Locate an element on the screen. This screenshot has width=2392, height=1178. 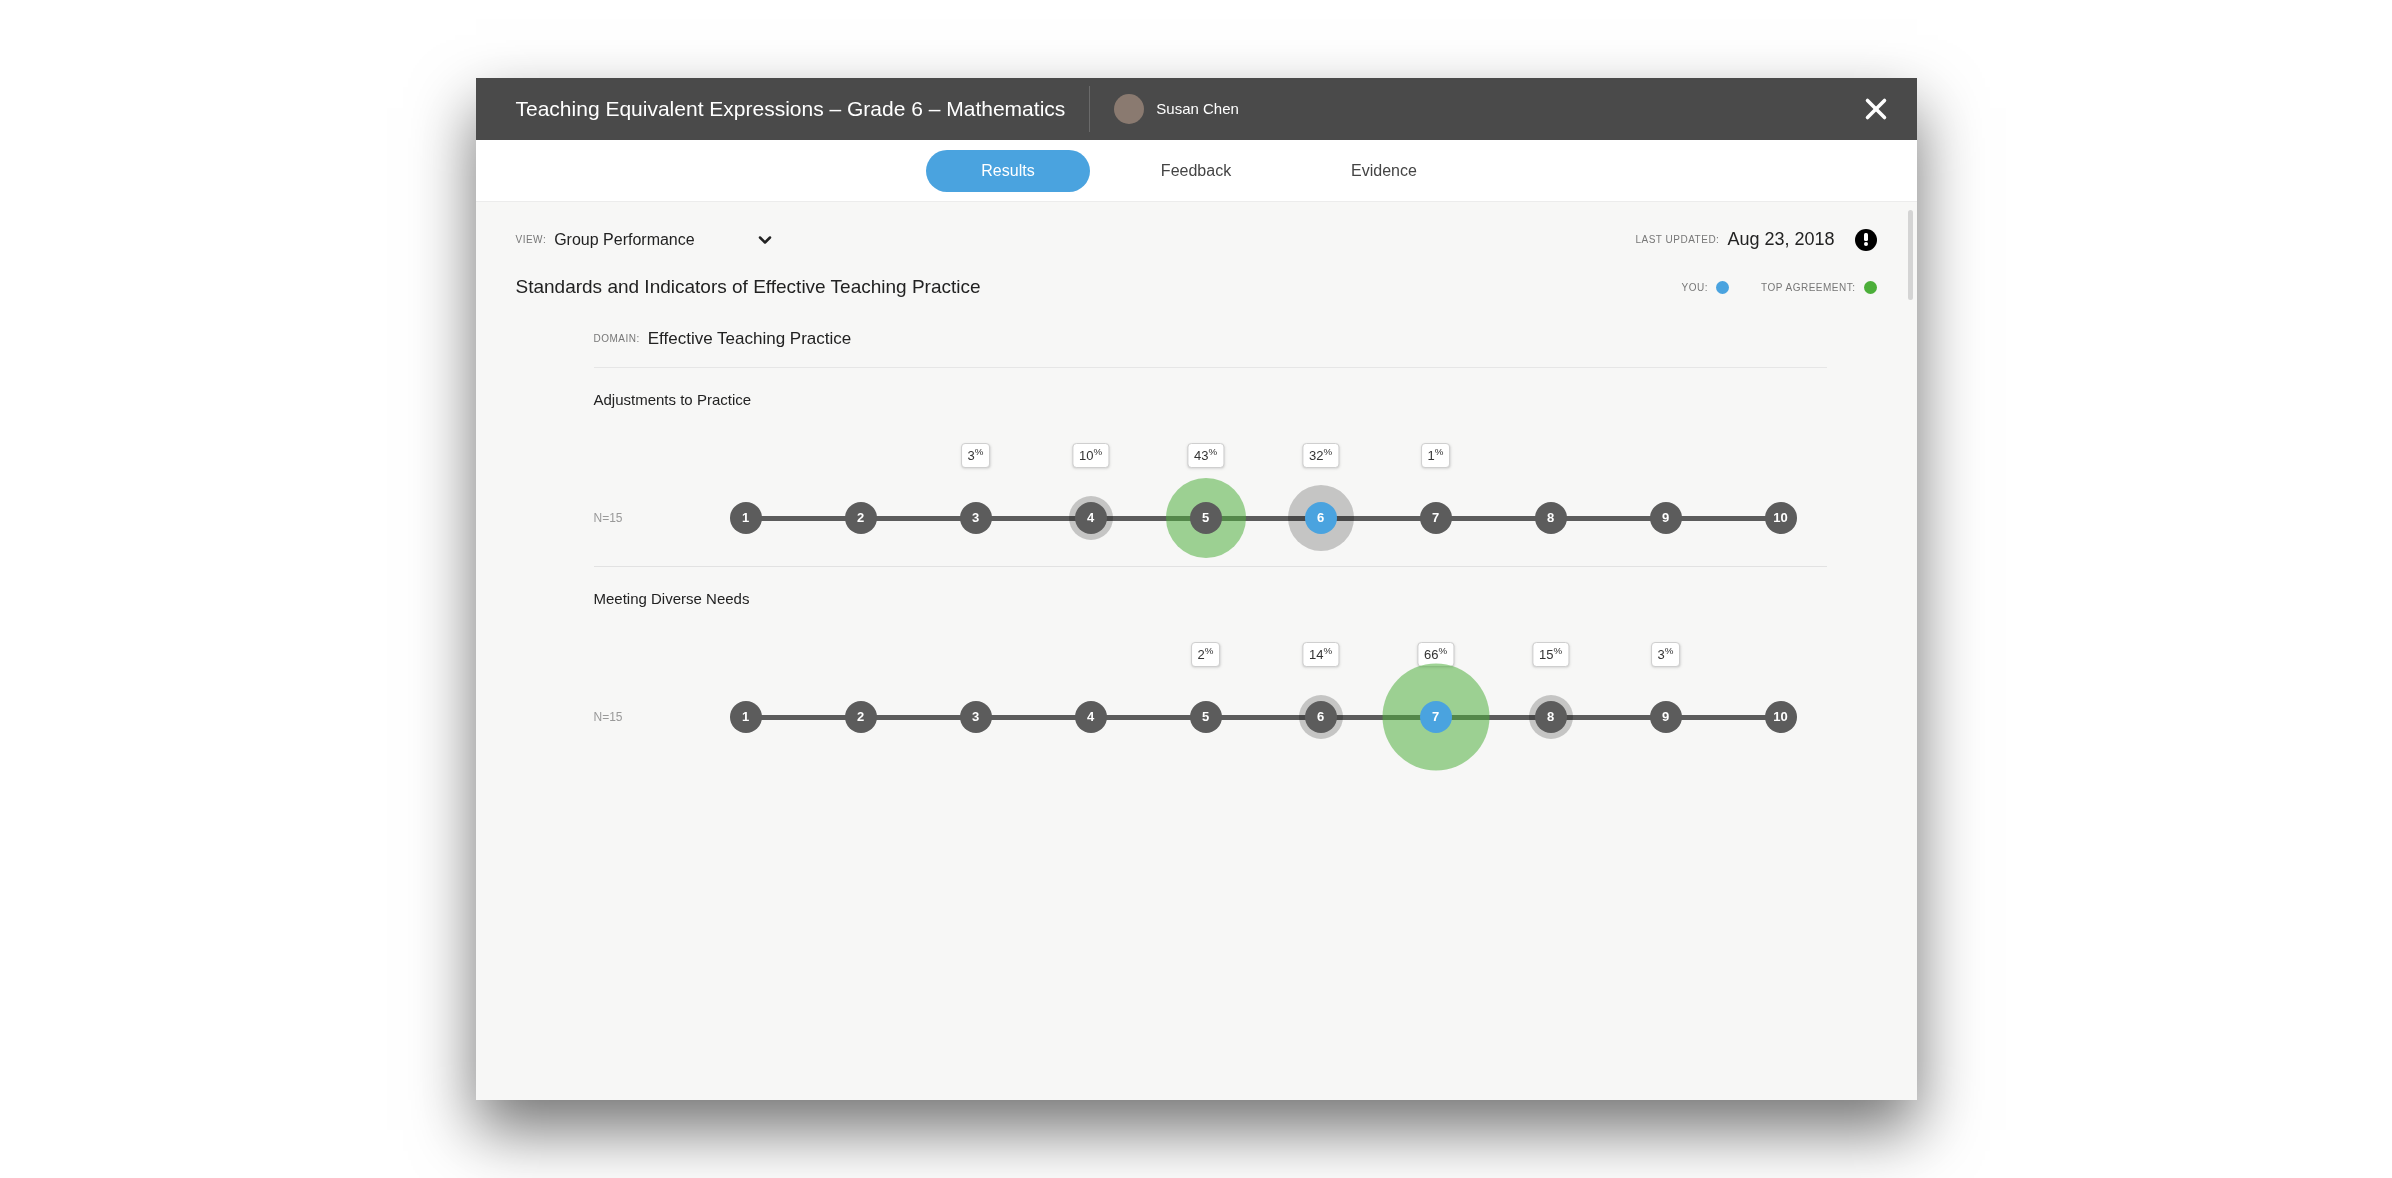
indicator-title: Adjustments to Practice is located at coordinates (672, 399).